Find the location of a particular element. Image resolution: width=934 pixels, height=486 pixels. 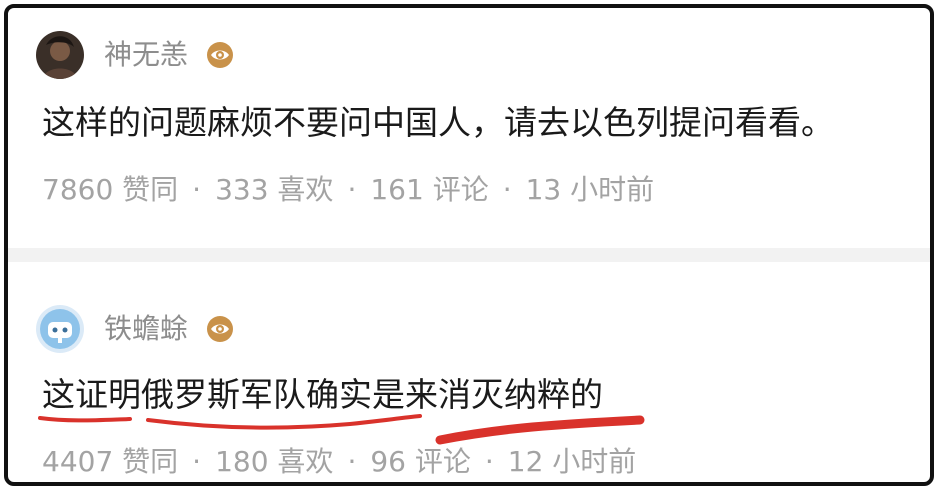

comment-header: 神无恙 is located at coordinates (135, 55).